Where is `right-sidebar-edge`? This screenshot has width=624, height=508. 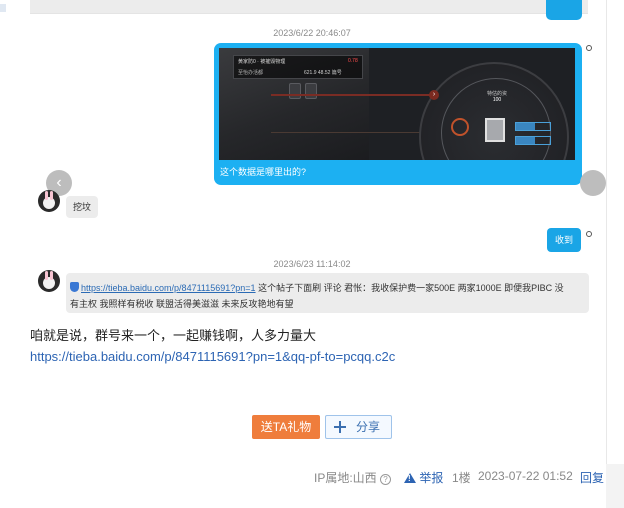 right-sidebar-edge is located at coordinates (615, 254).